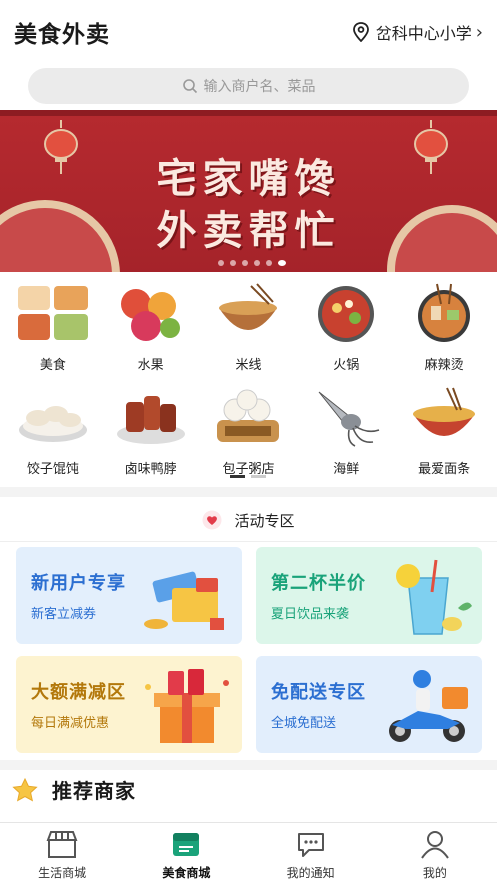 The width and height of the screenshot is (497, 883). What do you see at coordinates (369, 704) in the screenshot?
I see `promo-card-free-delivery: 免配送专区 全城免配送` at bounding box center [369, 704].